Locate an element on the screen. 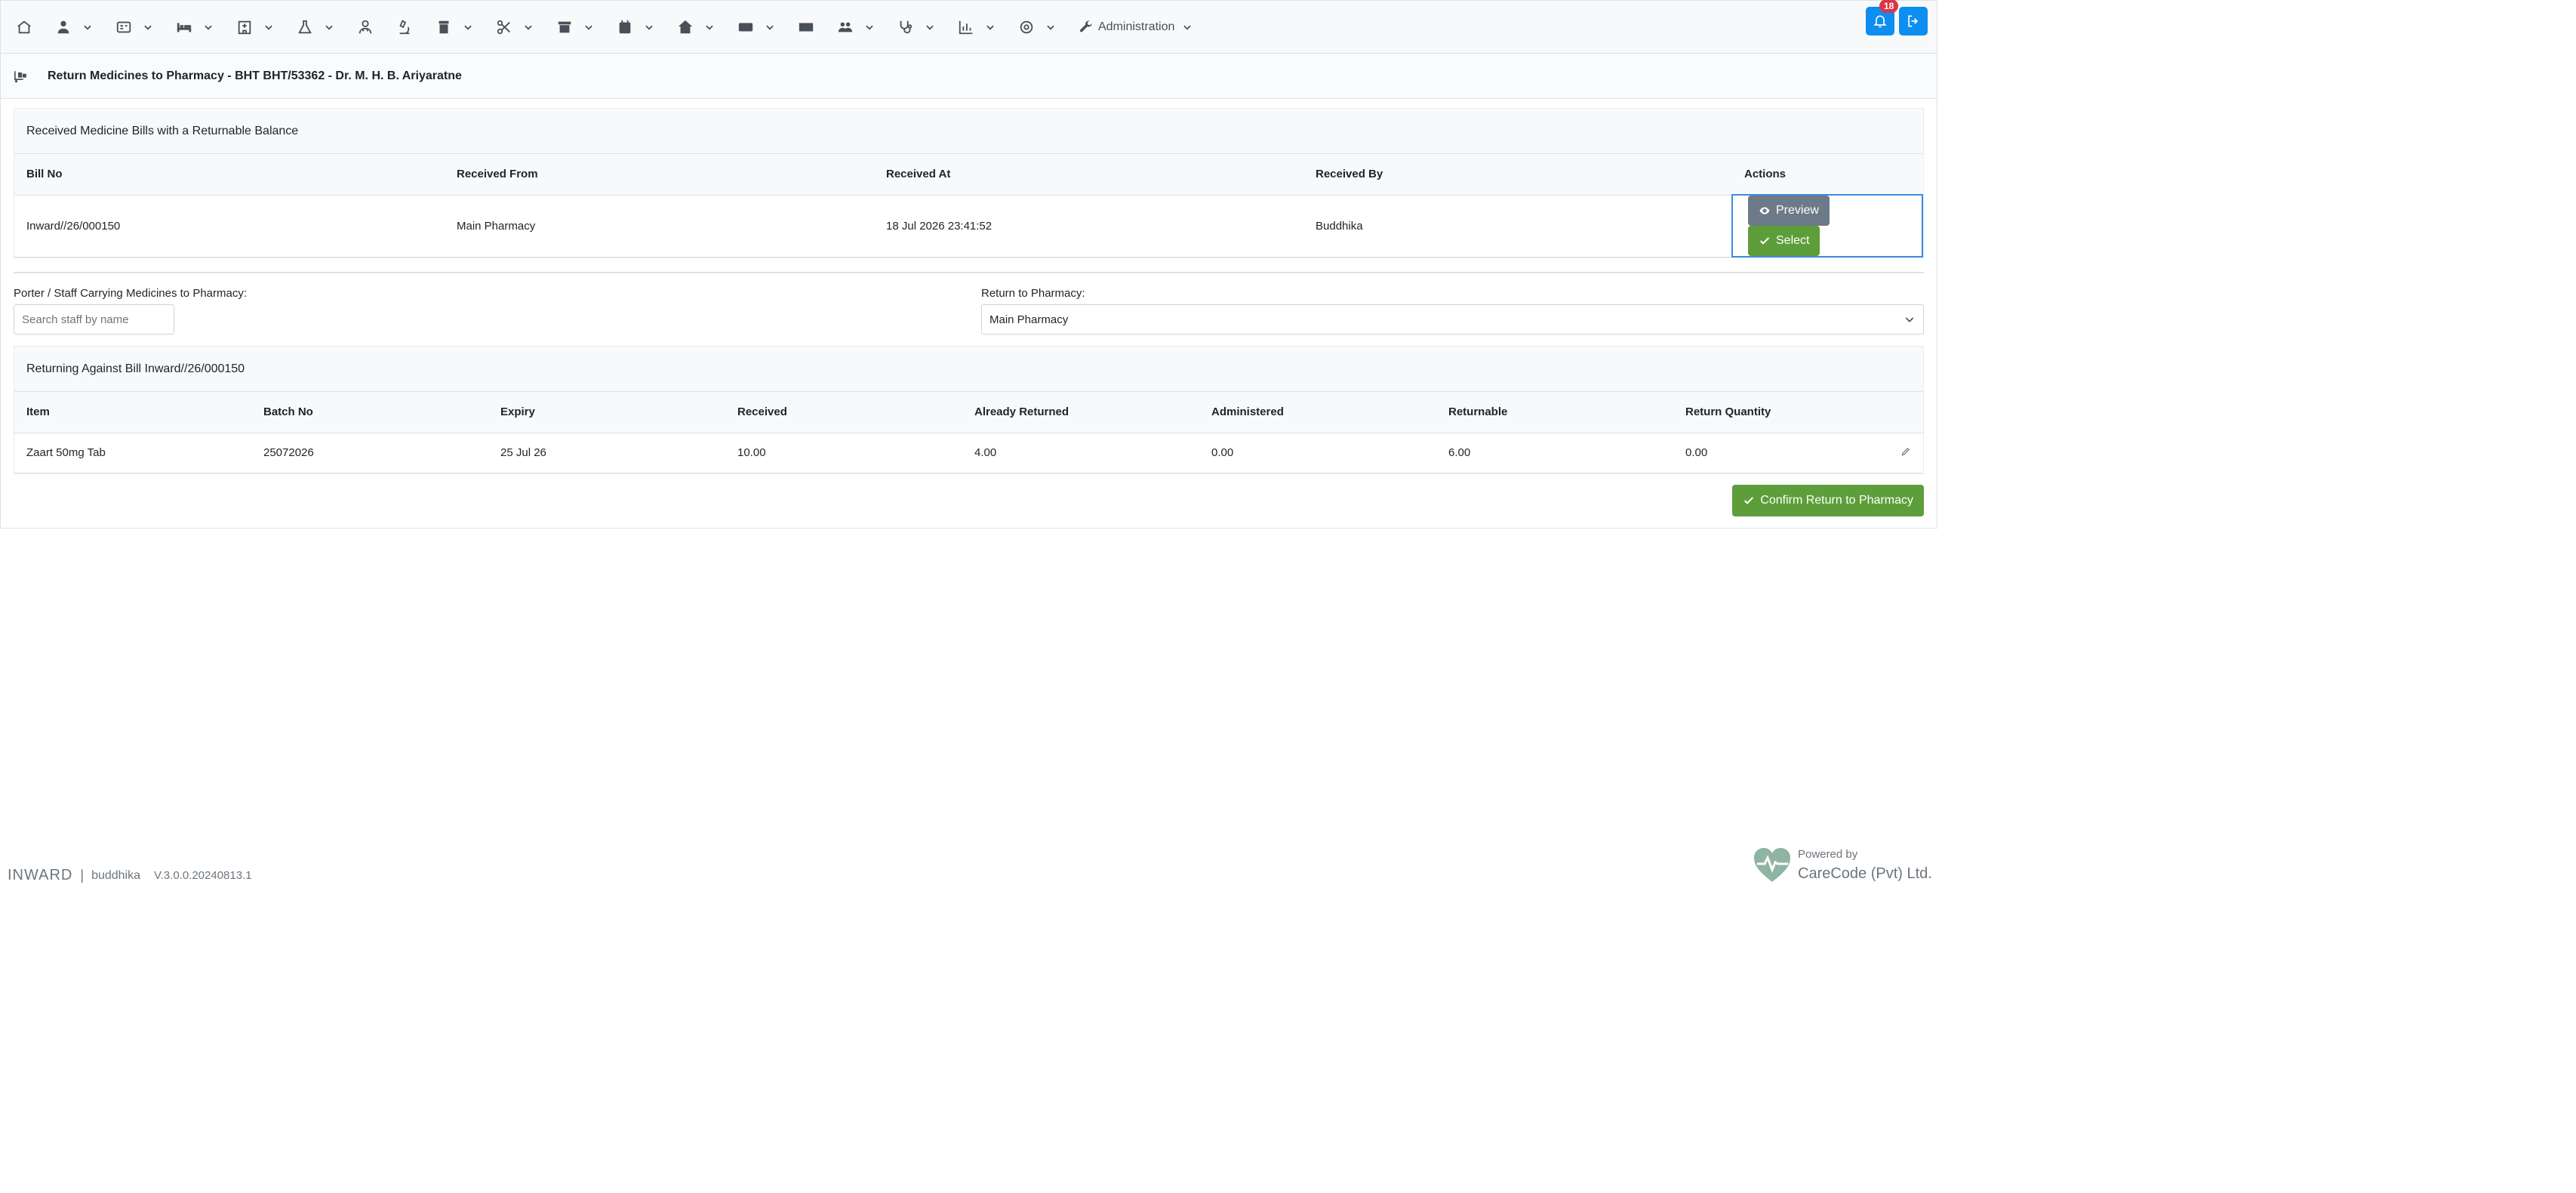  item-name-cell: Zaart 50mg Tab is located at coordinates (132, 453).